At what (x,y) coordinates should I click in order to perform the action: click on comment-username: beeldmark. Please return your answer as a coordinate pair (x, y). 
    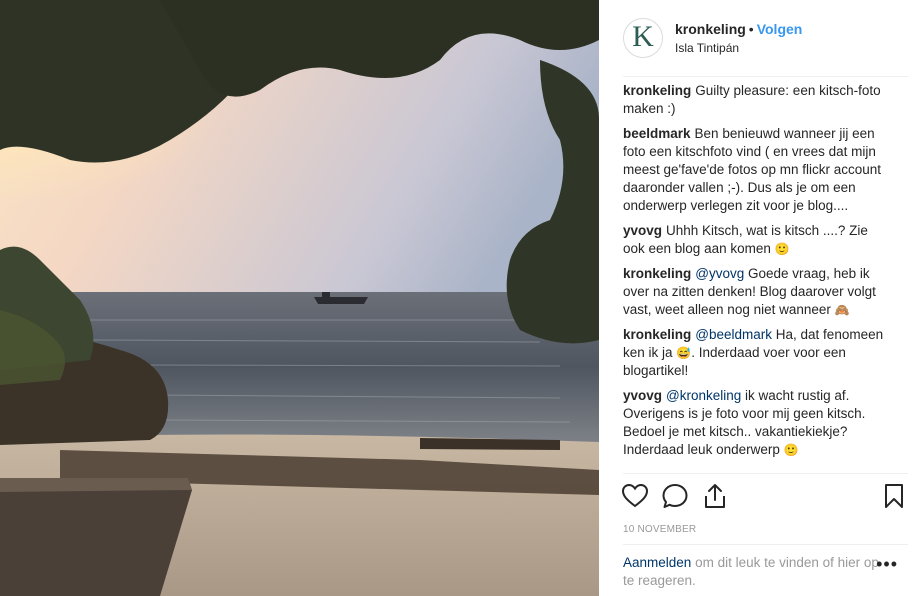
    Looking at the image, I should click on (657, 133).